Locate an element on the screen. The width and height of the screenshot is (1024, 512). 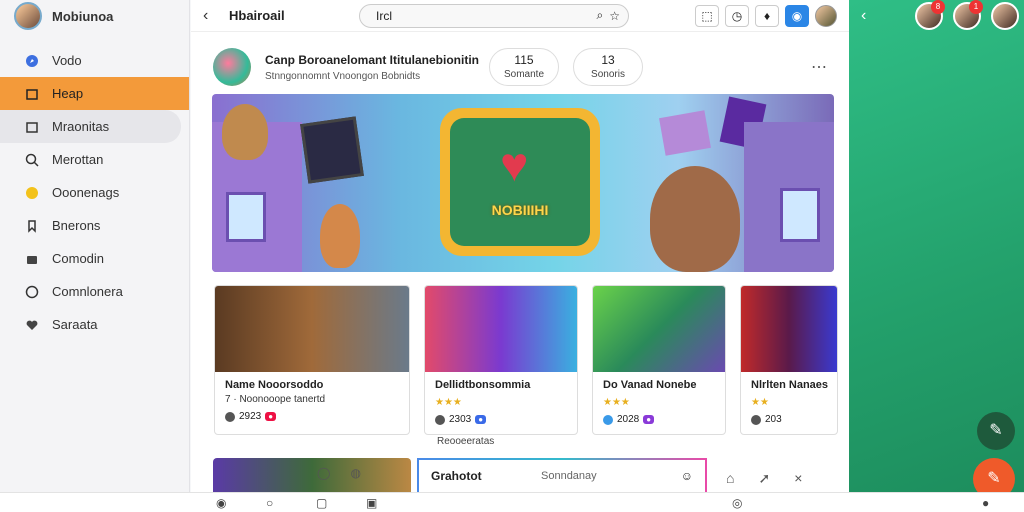
sidebar-item-label: Mraonitas is located at coordinates (81, 126).